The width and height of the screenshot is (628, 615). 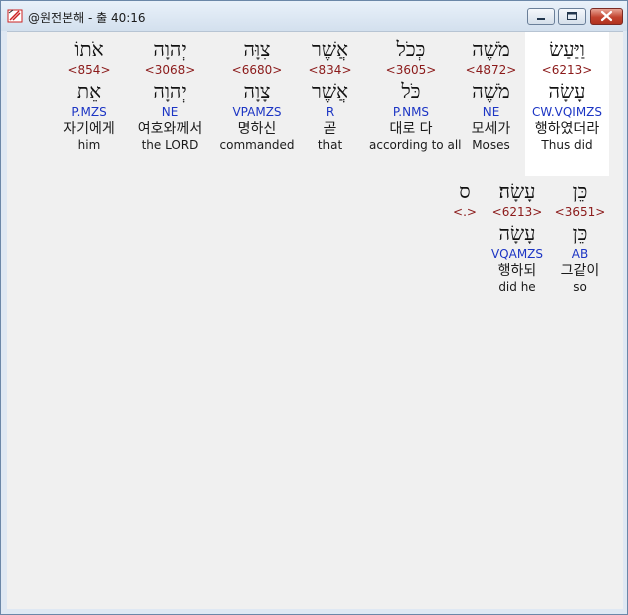 What do you see at coordinates (567, 129) in the screenshot?
I see `korean-gloss: 행하였더라` at bounding box center [567, 129].